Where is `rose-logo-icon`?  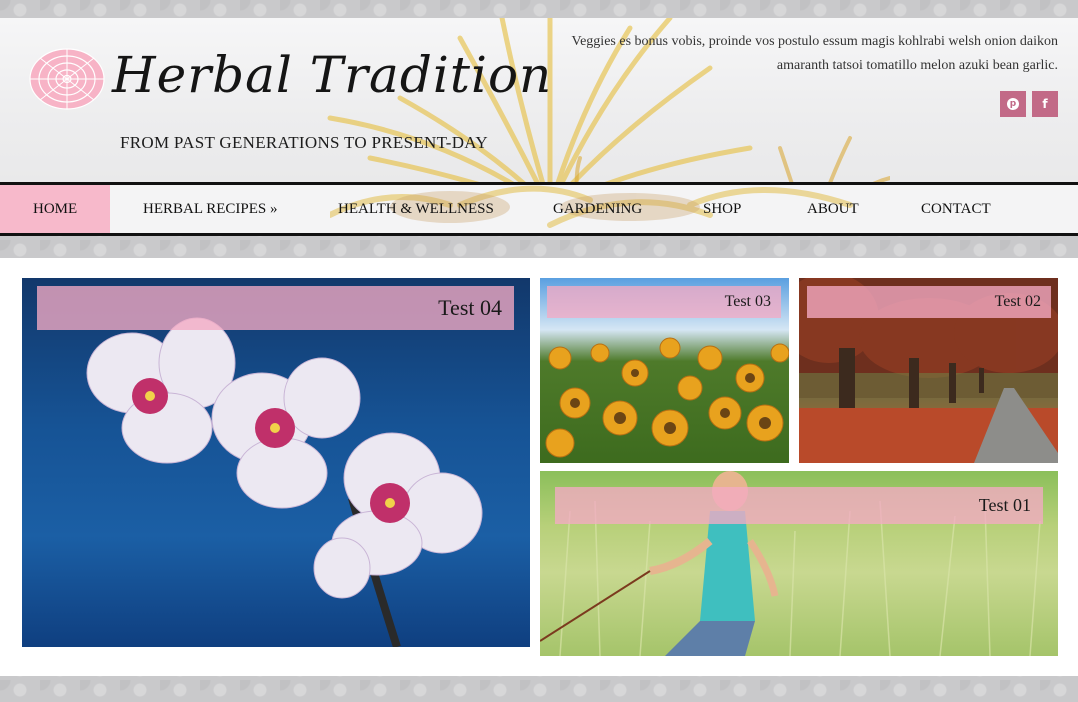 rose-logo-icon is located at coordinates (67, 79).